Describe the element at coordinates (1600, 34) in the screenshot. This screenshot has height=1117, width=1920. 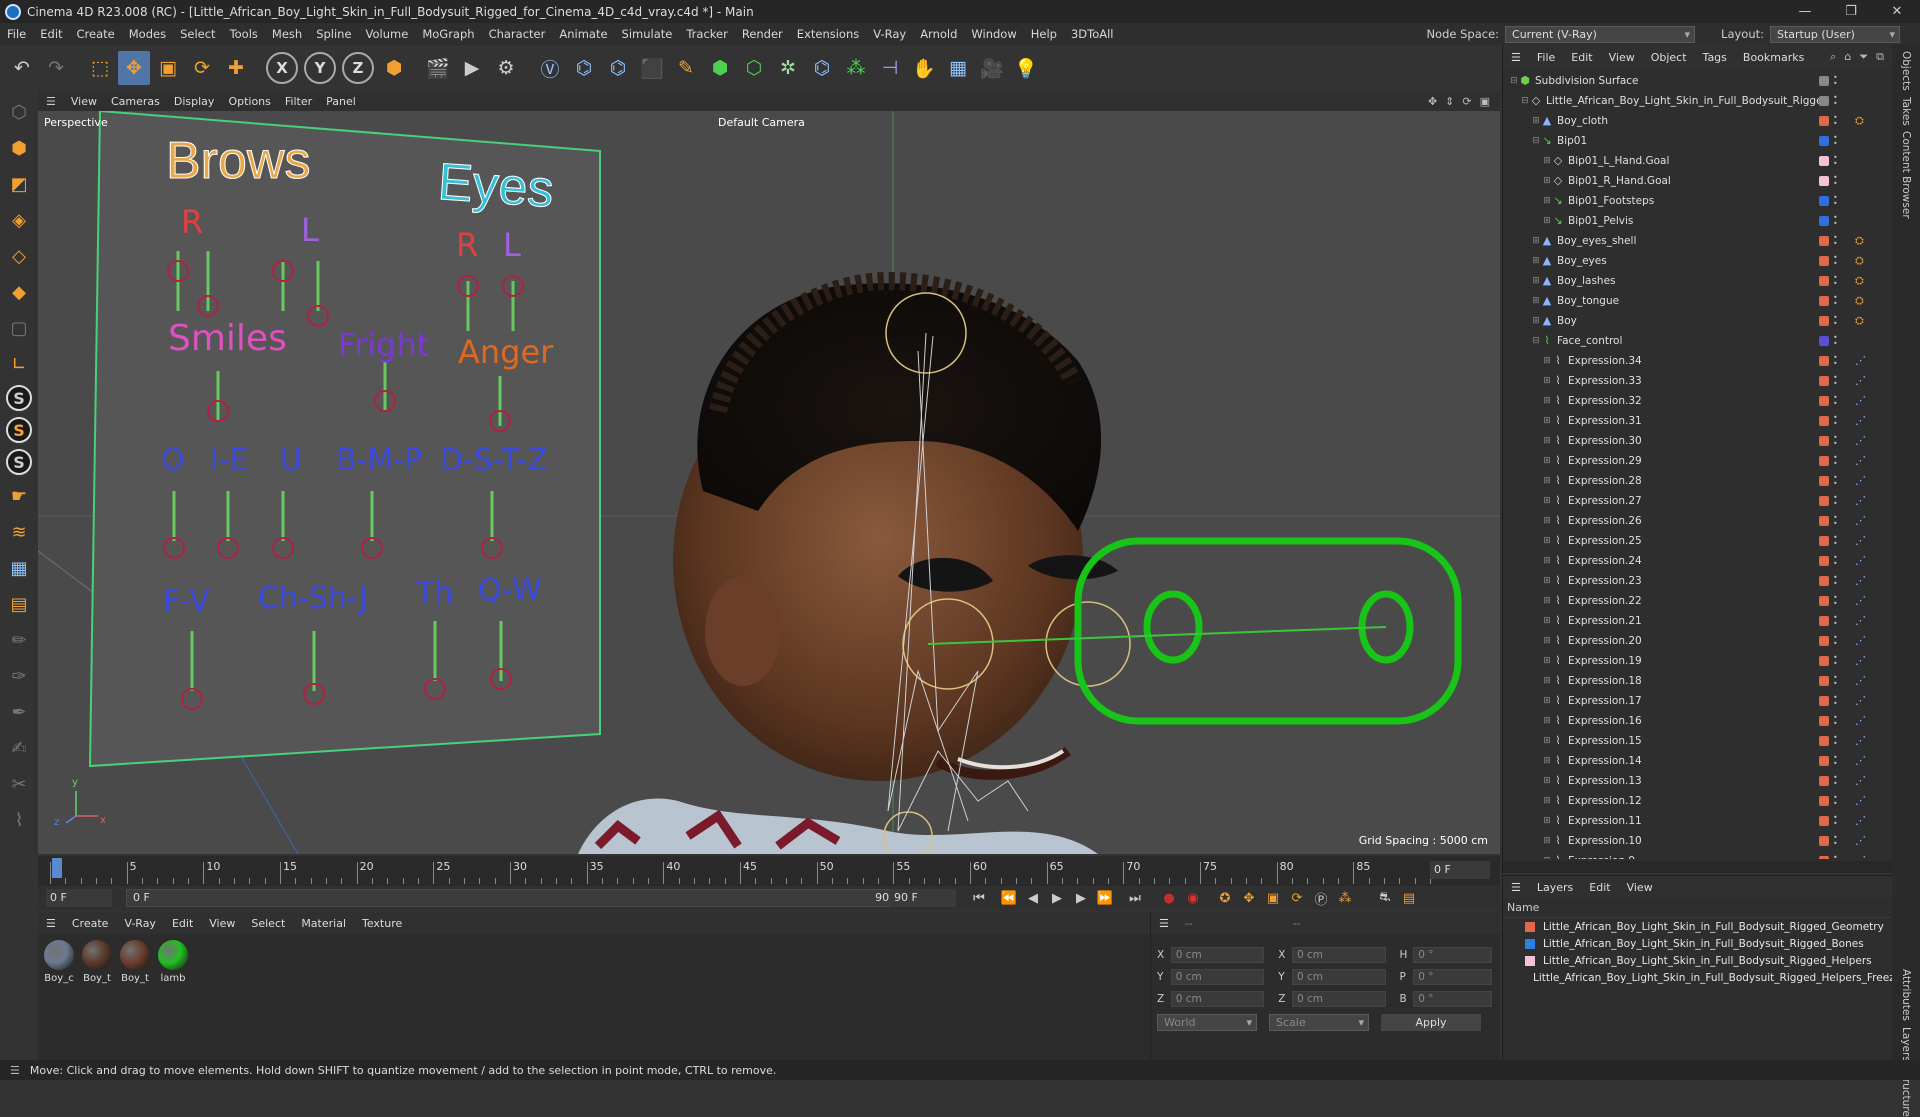
I see `node-space-dropdown: Current (V-Ray)` at that location.